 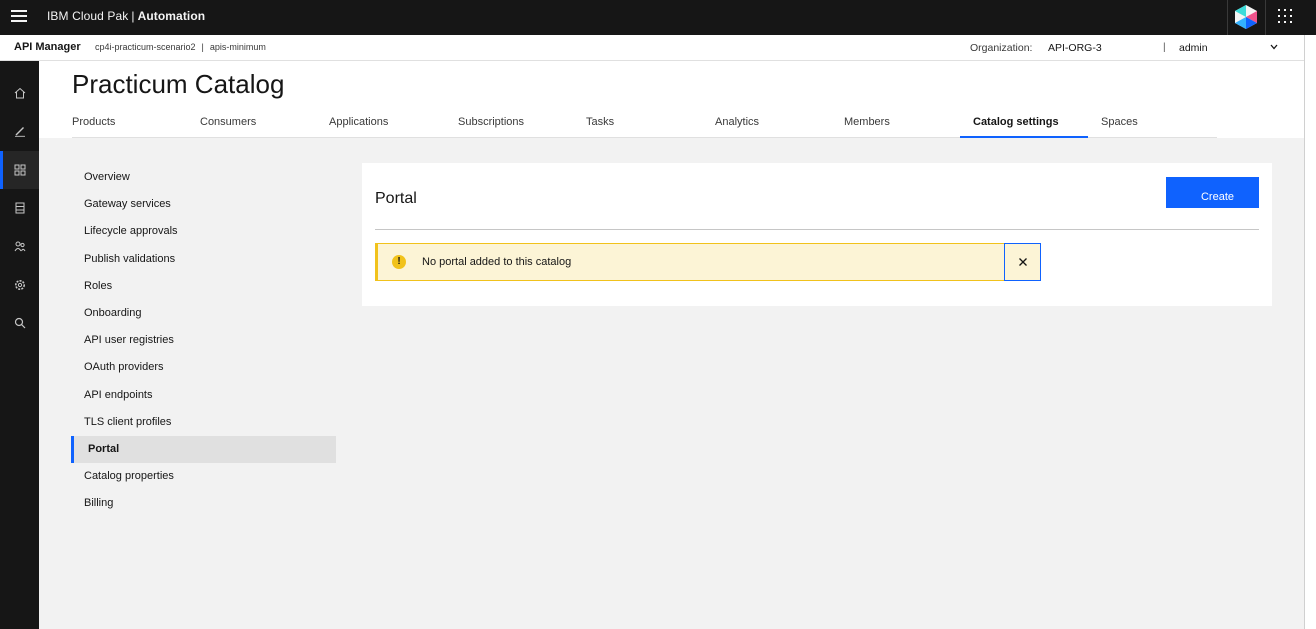 I want to click on close-icon, so click(x=1022, y=262).